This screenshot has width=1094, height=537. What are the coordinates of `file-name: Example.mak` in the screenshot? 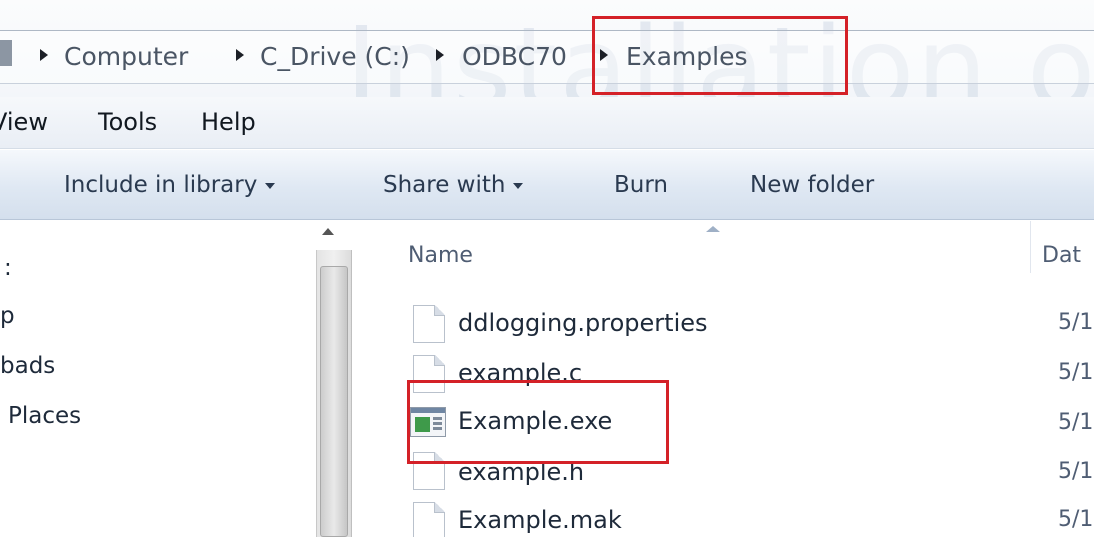 It's located at (540, 520).